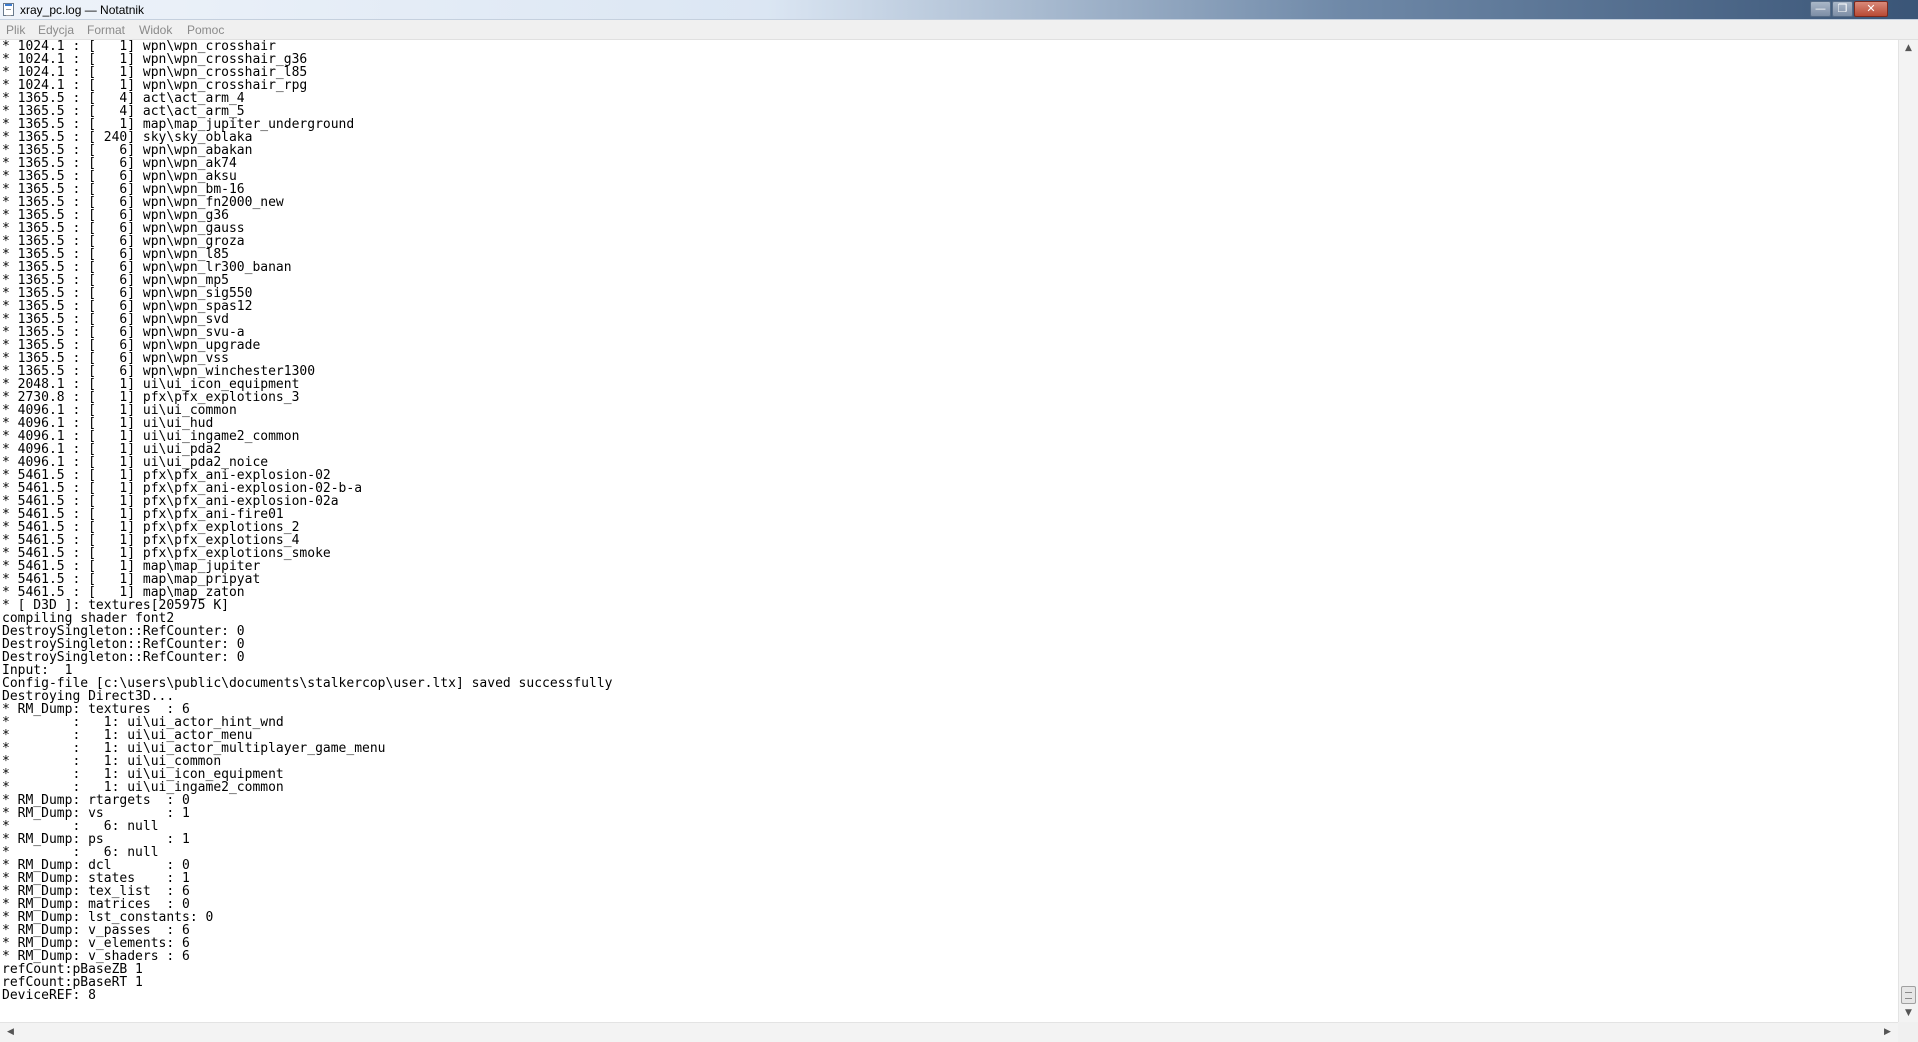 The width and height of the screenshot is (1918, 1042). Describe the element at coordinates (959, 10) in the screenshot. I see `title-bar: xray_pc.log — Notatnik — ❐ ✕` at that location.